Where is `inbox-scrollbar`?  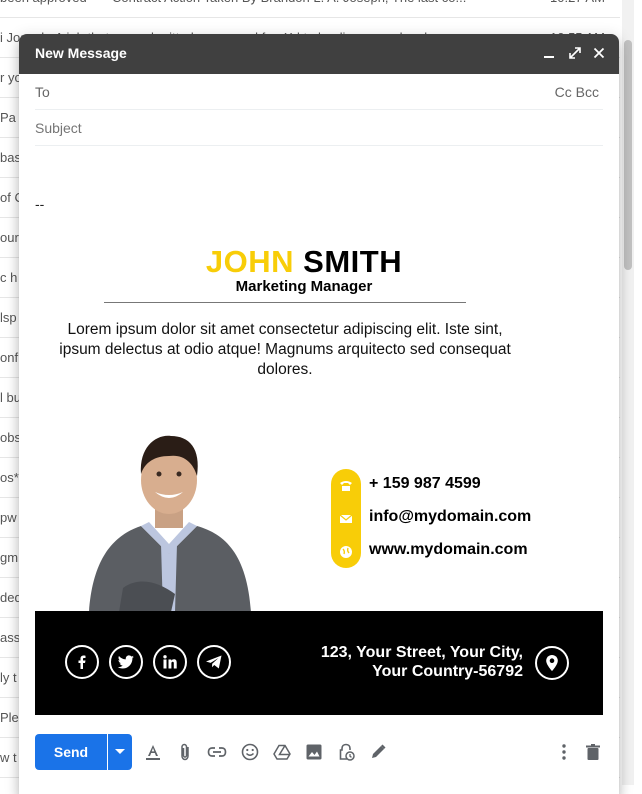 inbox-scrollbar is located at coordinates (628, 392).